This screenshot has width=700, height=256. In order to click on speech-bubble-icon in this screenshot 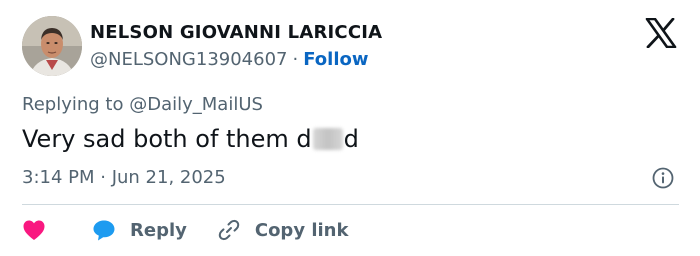, I will do `click(104, 230)`.